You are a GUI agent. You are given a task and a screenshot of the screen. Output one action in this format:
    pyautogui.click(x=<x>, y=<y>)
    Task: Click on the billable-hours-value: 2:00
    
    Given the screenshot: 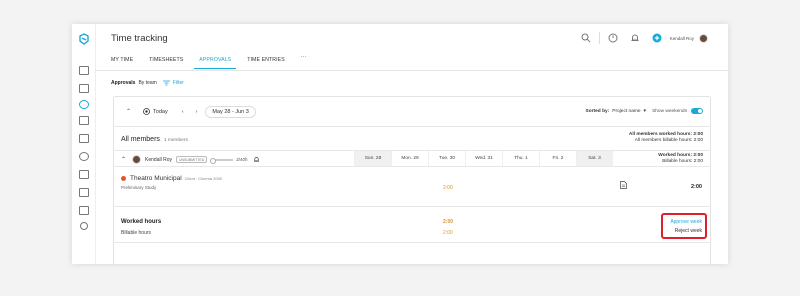 What is the action you would take?
    pyautogui.click(x=448, y=233)
    